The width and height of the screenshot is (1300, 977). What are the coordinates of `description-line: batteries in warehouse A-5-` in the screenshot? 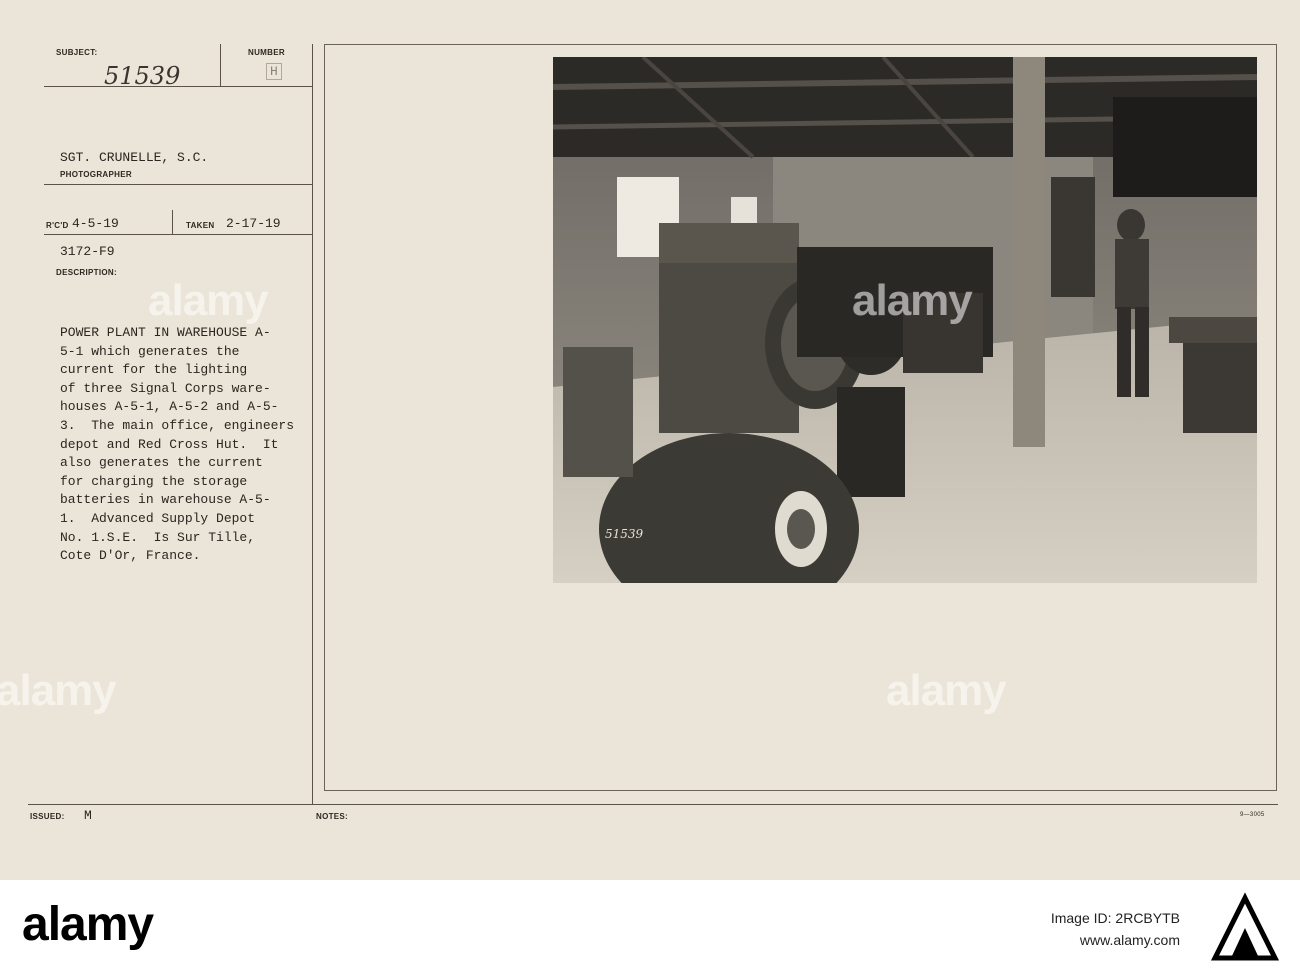 It's located at (165, 500).